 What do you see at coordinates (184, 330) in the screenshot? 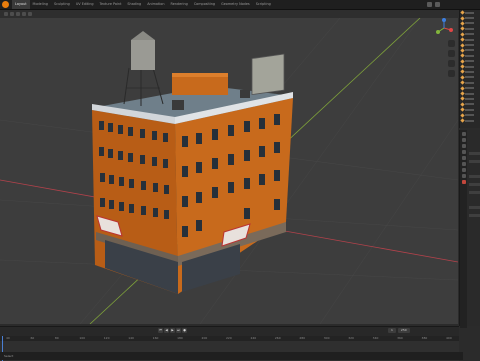
I see `playback-button: ●` at bounding box center [184, 330].